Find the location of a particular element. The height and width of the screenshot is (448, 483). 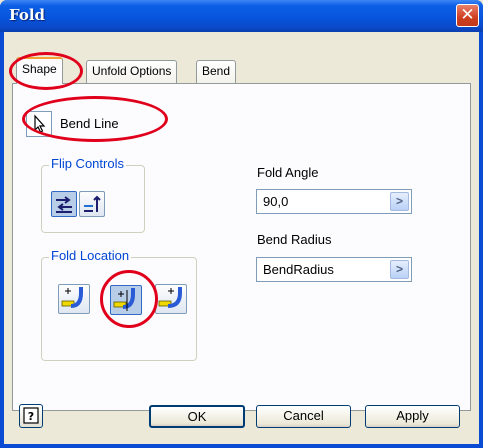

cancel-button-label: Cancel is located at coordinates (303, 415).